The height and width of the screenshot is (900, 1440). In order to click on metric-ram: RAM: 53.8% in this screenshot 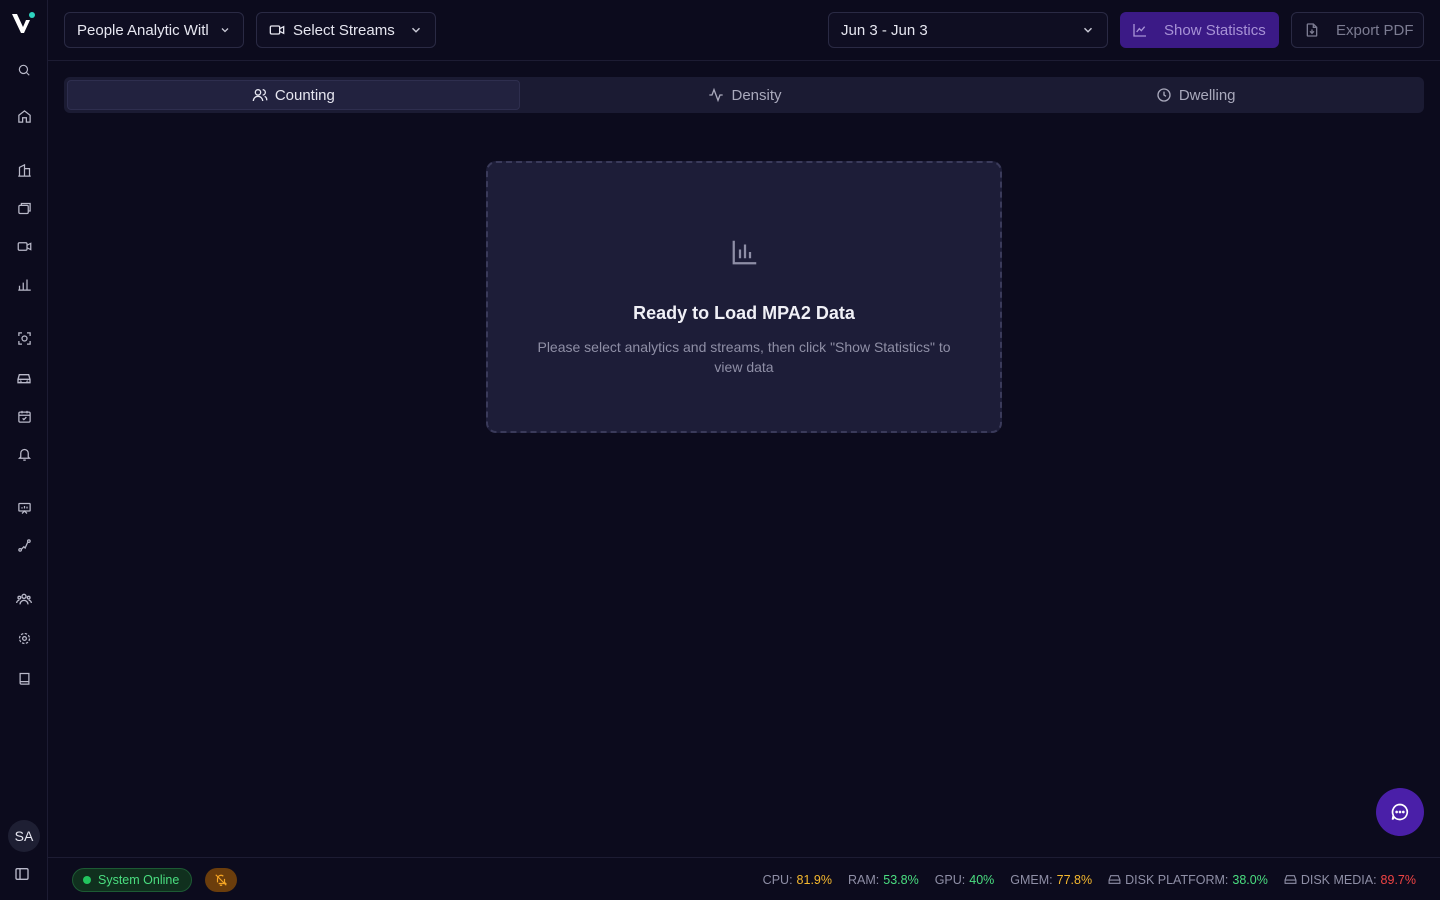, I will do `click(883, 880)`.